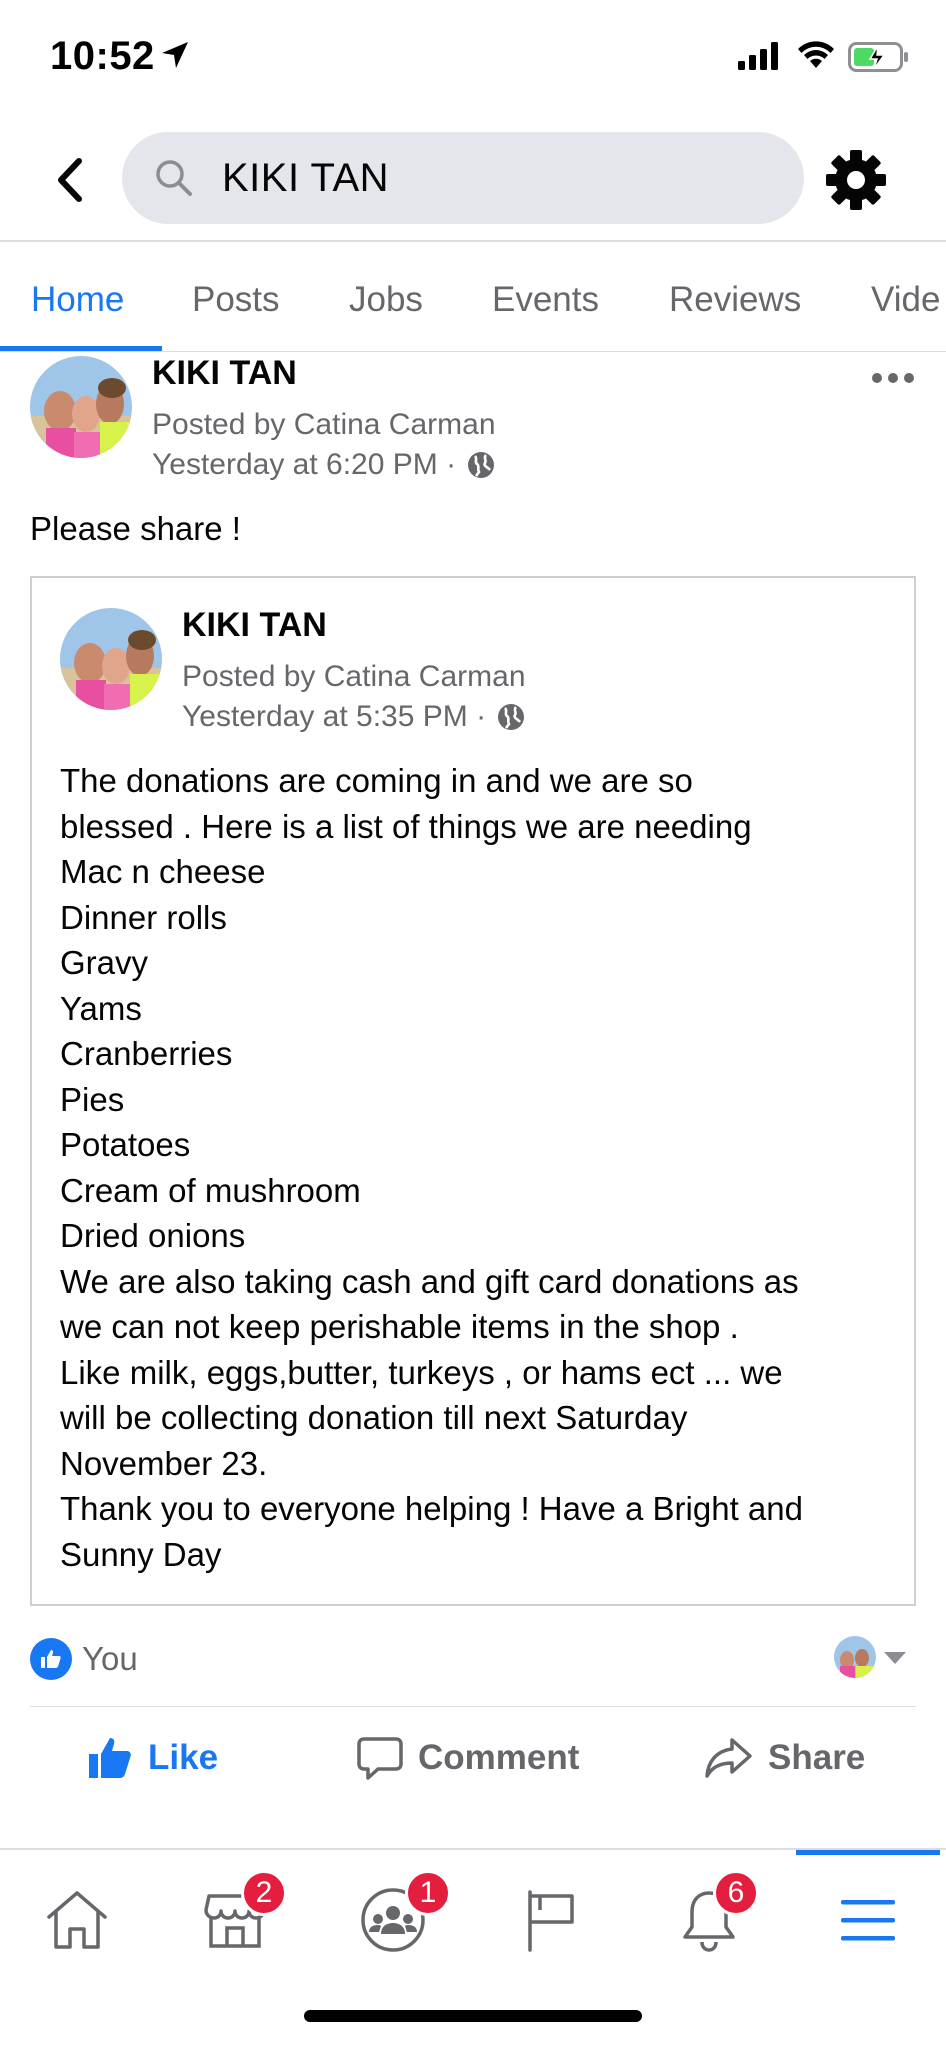 Image resolution: width=946 pixels, height=2048 pixels. Describe the element at coordinates (163, 871) in the screenshot. I see `shared-text-line: Mac n cheese` at that location.